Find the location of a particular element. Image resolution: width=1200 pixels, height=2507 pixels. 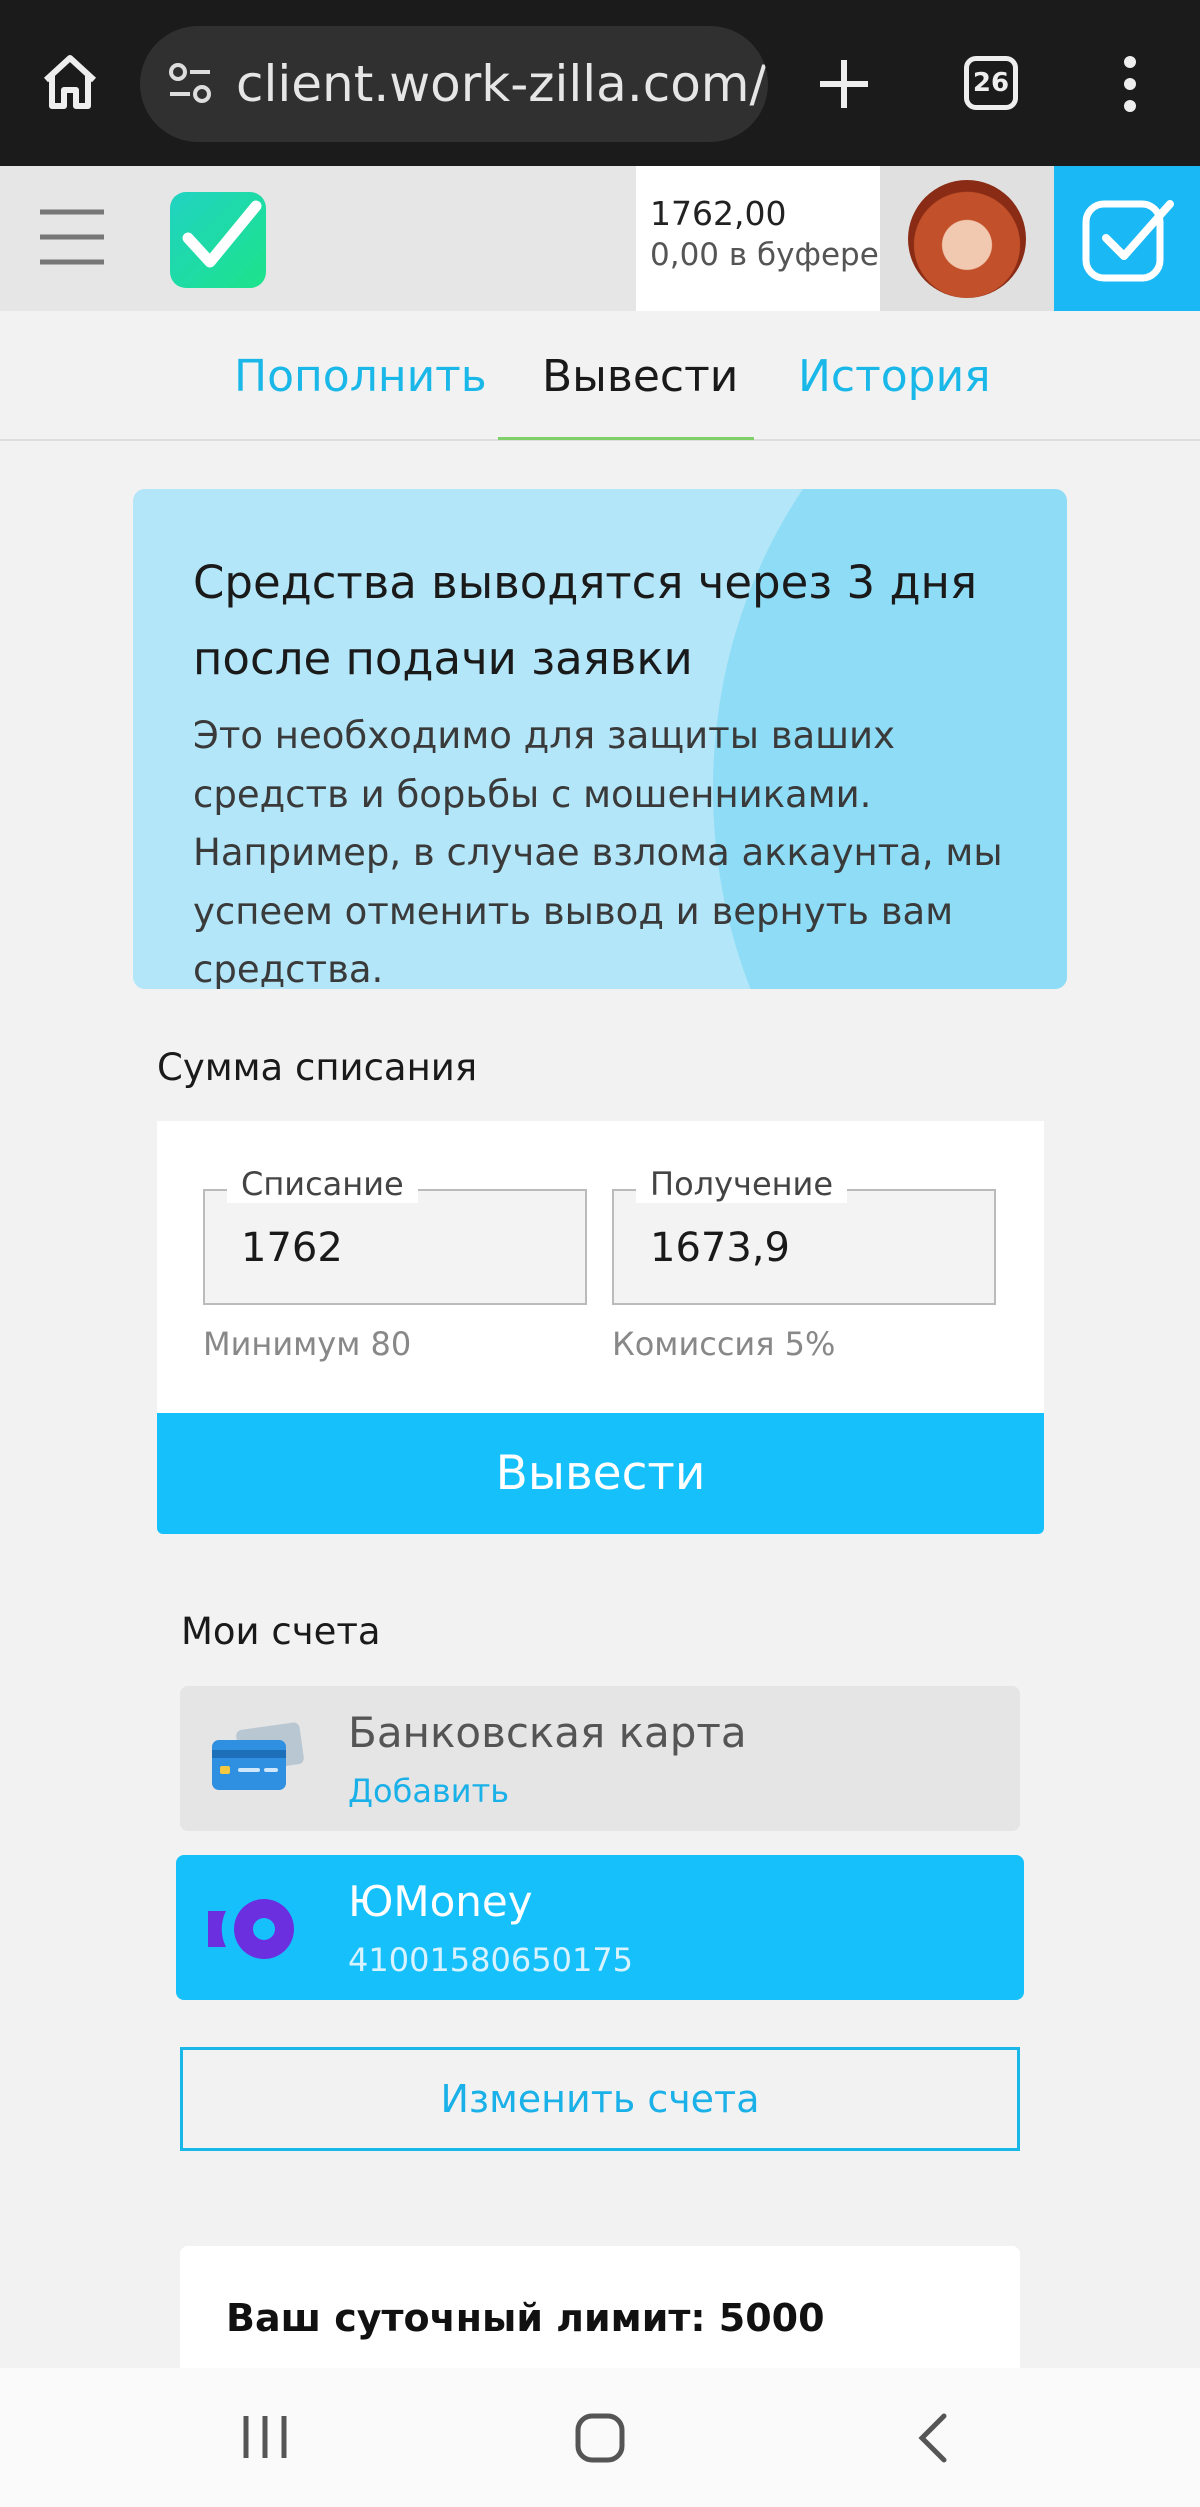

edit-accounts-button: Изменить счета is located at coordinates (600, 2099).